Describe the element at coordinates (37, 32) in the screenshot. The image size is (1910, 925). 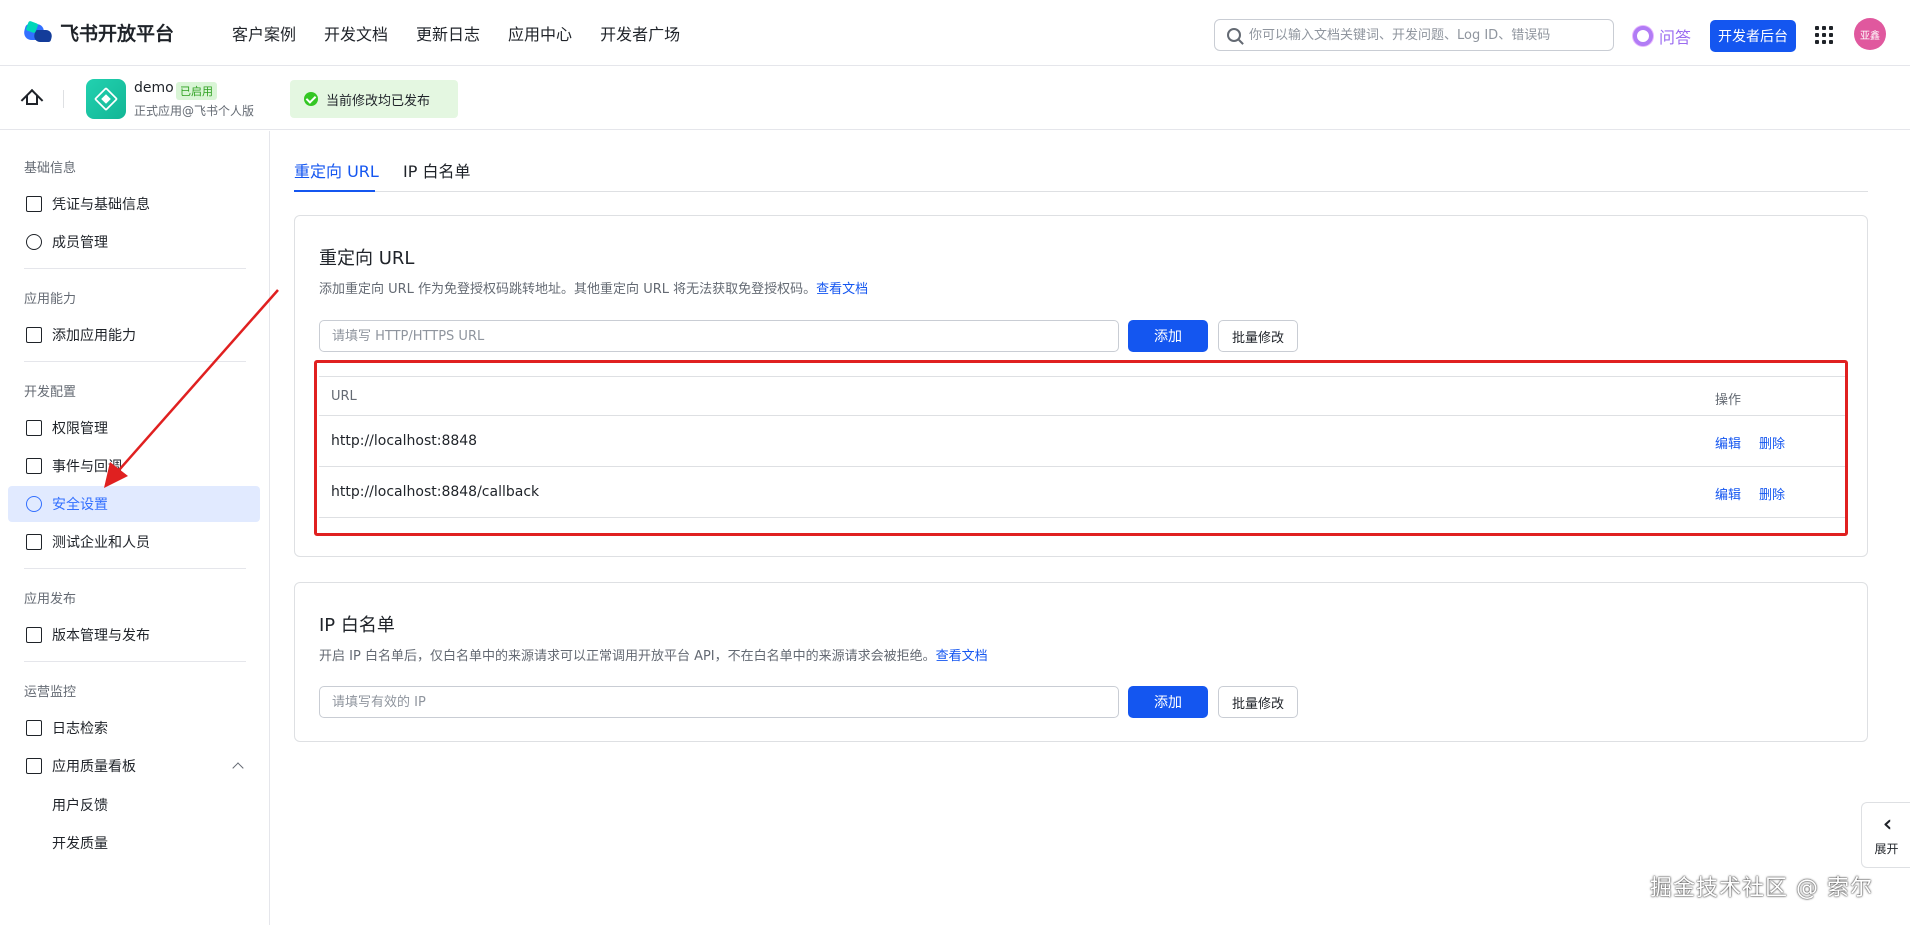
I see `feishu-logo-icon` at that location.